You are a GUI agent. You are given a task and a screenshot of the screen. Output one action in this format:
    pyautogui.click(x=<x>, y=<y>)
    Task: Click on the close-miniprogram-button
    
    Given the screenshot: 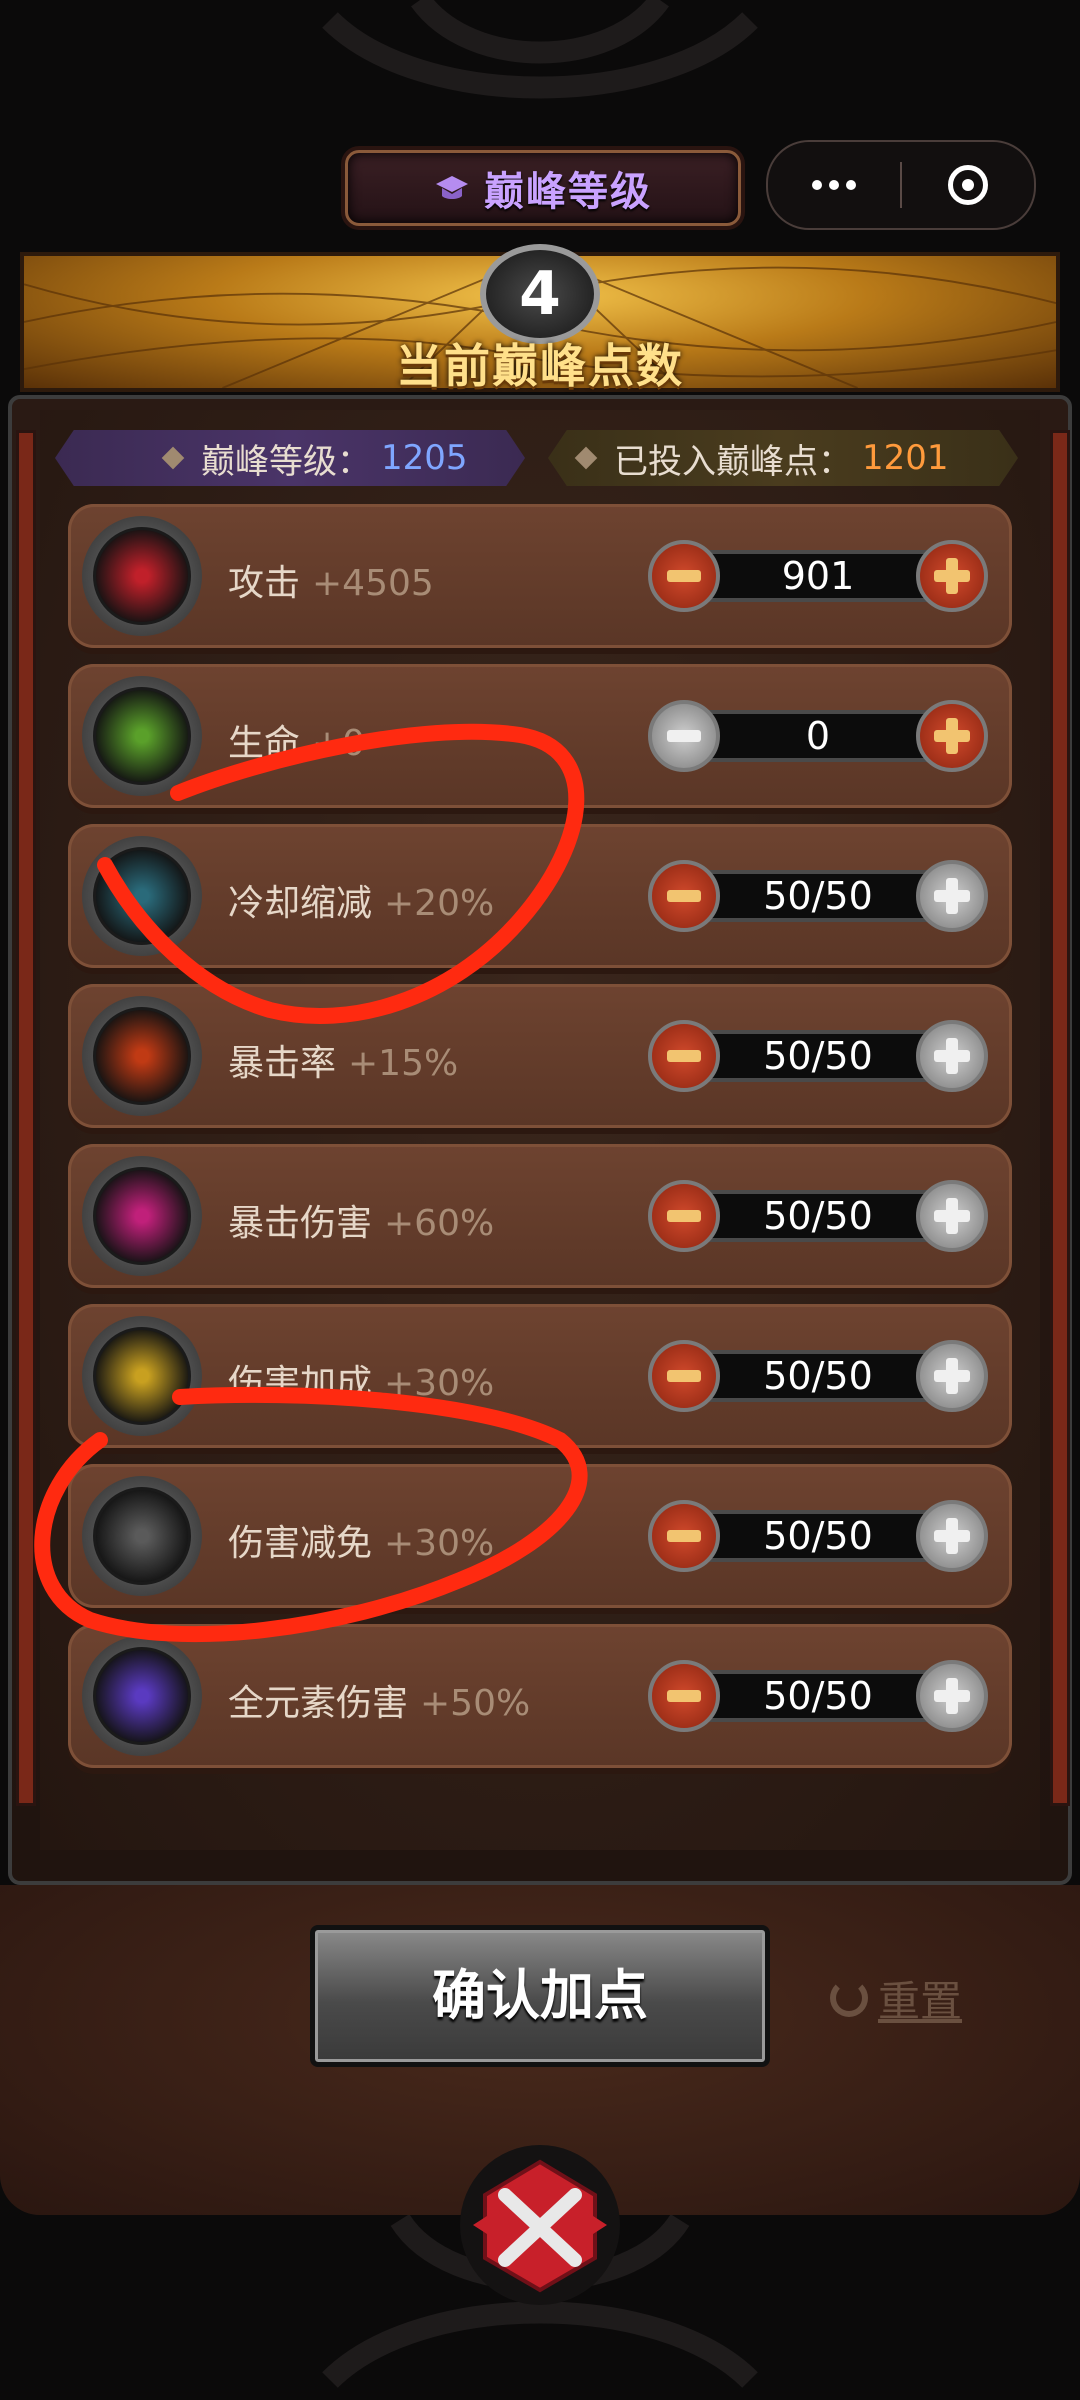 What is the action you would take?
    pyautogui.click(x=968, y=185)
    